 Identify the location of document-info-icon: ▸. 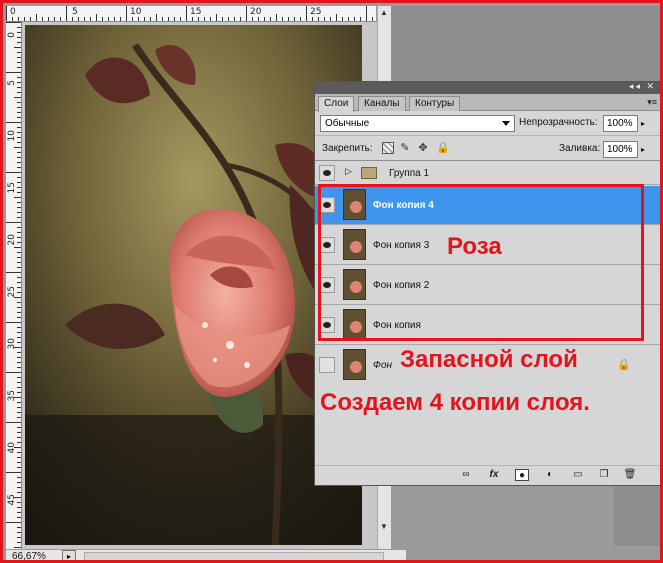
(69, 555).